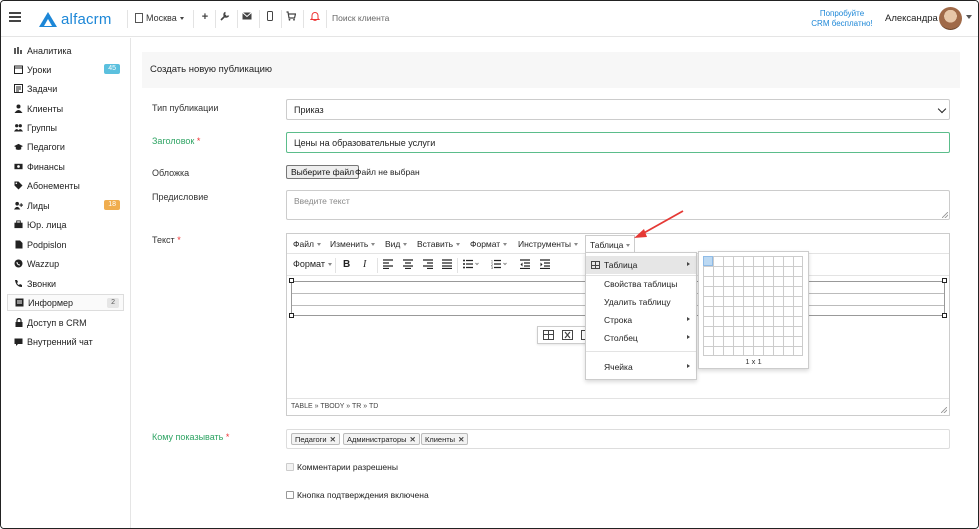  What do you see at coordinates (640, 233) in the screenshot?
I see `annotation-arrow-head` at bounding box center [640, 233].